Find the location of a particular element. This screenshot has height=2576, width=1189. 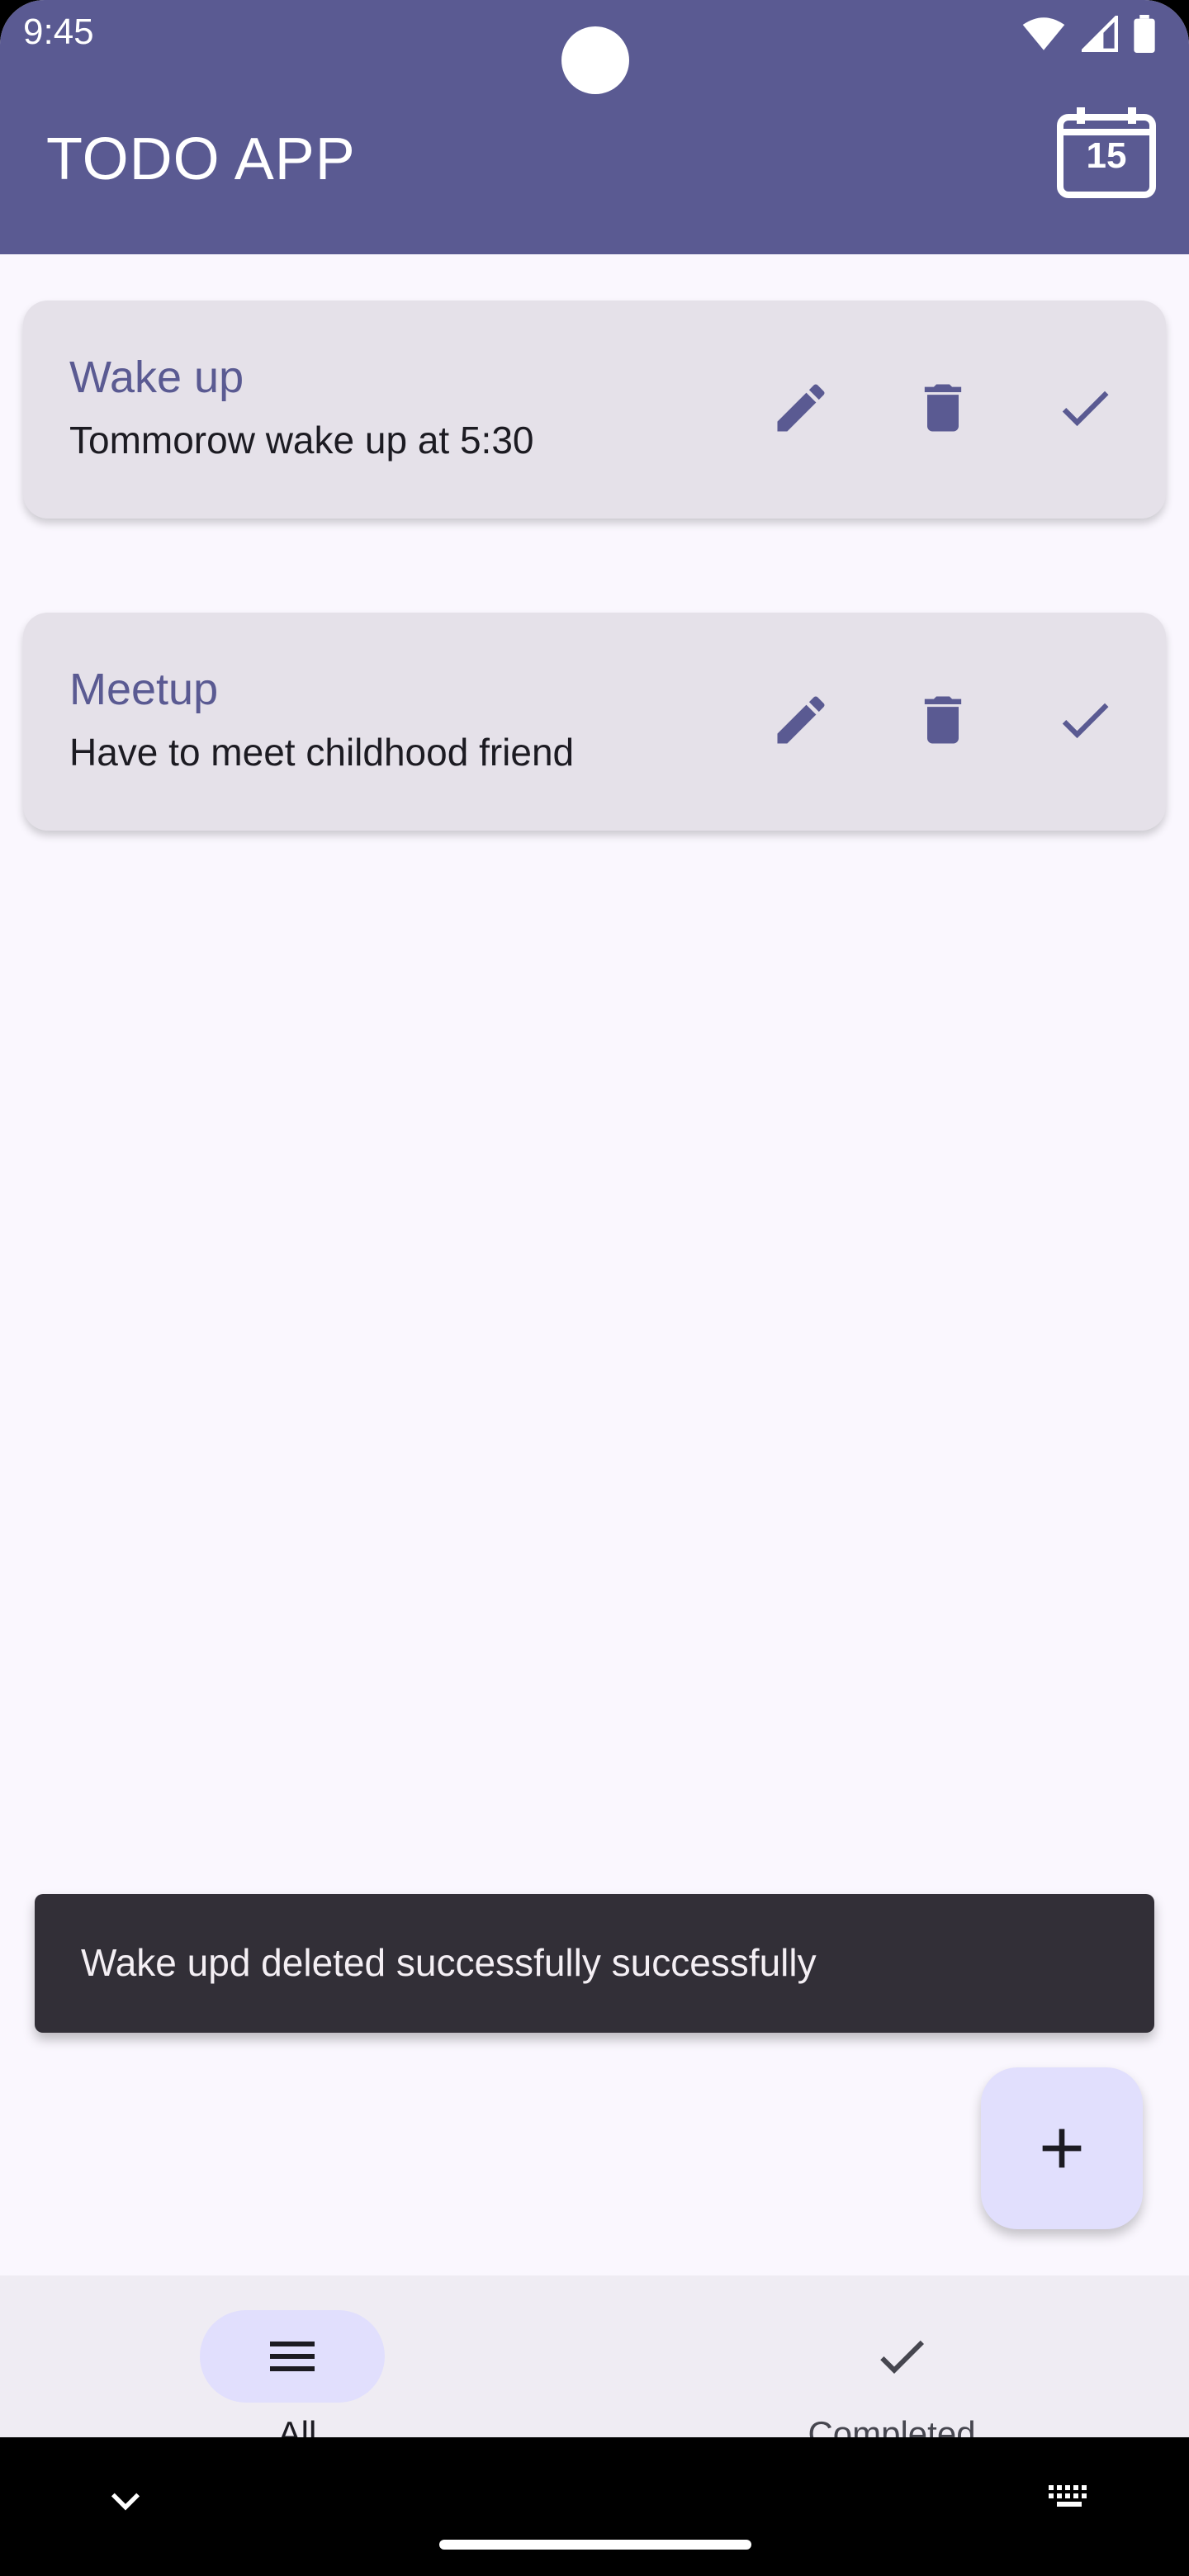

home-handle is located at coordinates (595, 2545).